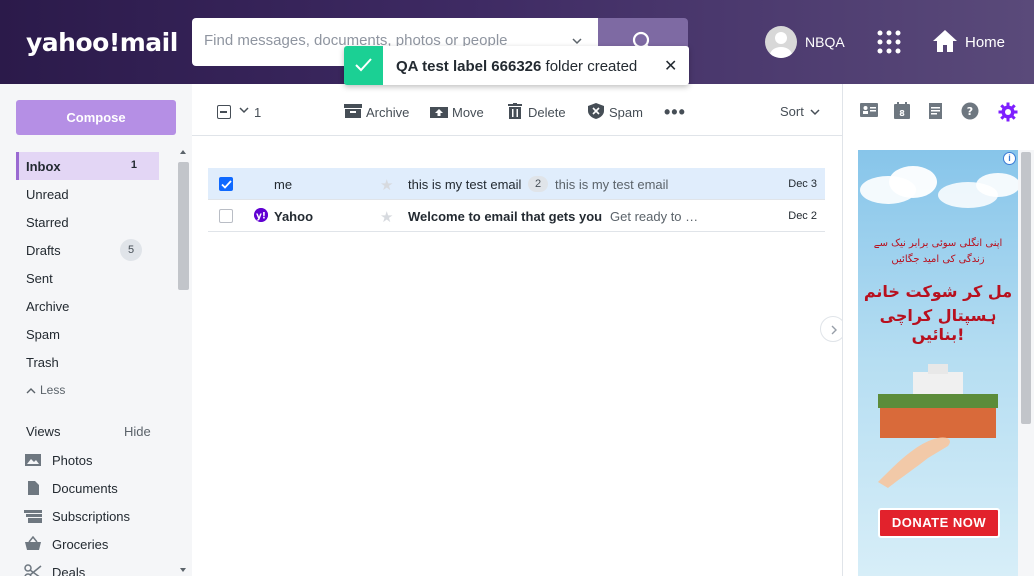 The height and width of the screenshot is (576, 1034). I want to click on message-date: Dec 3, so click(802, 184).